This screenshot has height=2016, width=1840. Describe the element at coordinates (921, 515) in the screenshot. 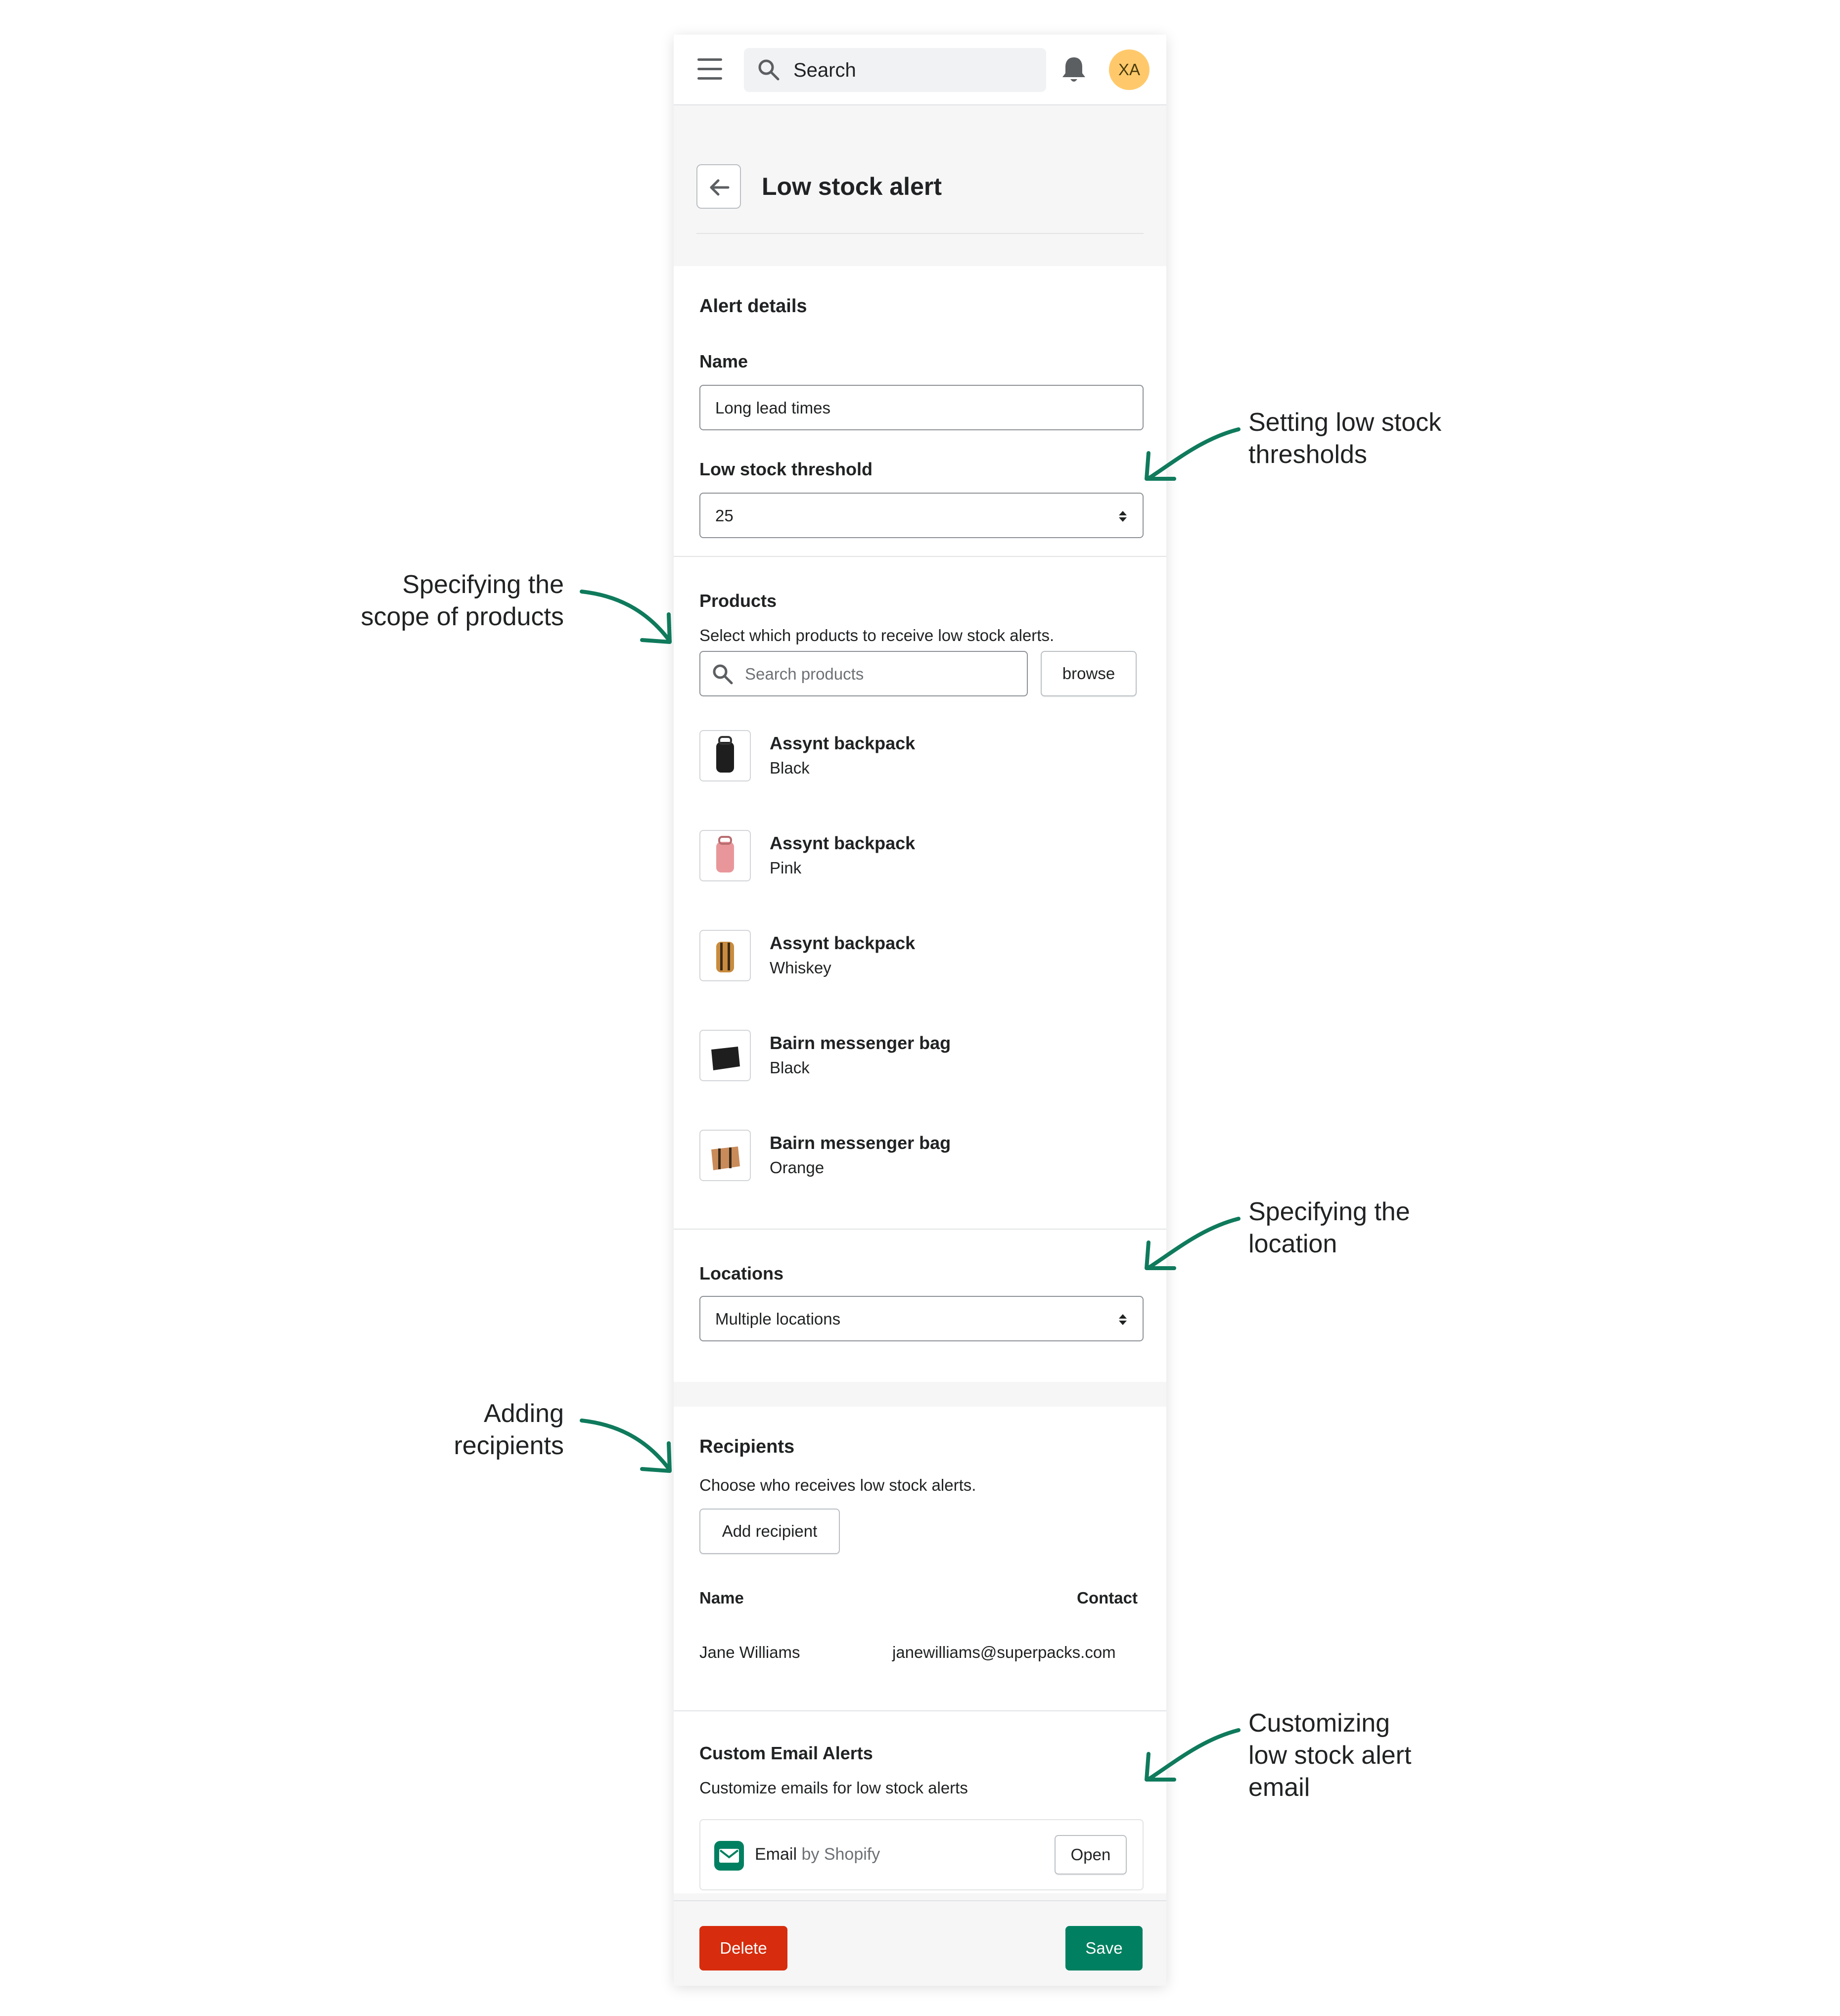

I see `threshold-select: 25` at that location.